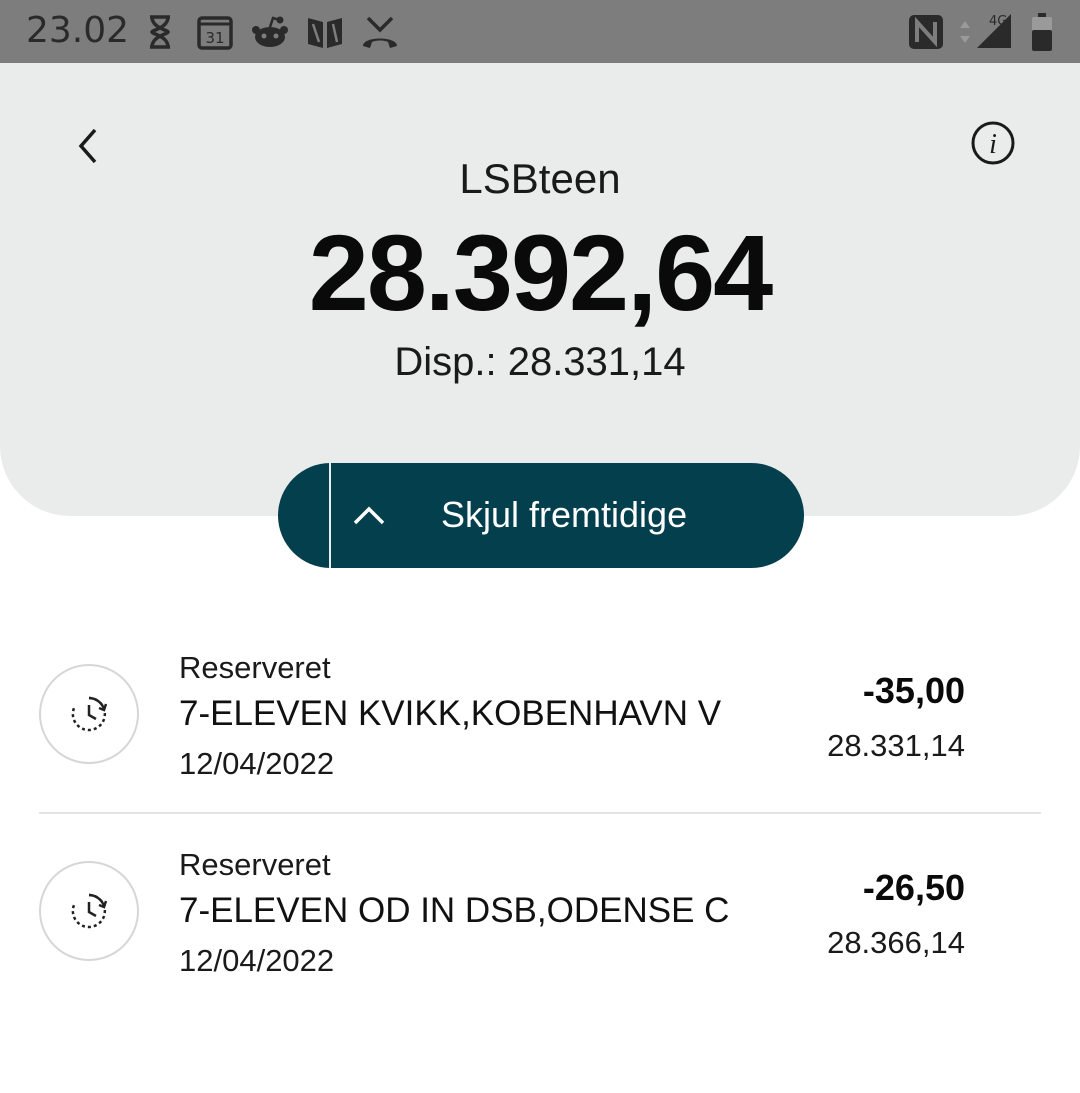 This screenshot has height=1093, width=1080. I want to click on hide-future-label: Skjul fremtidige, so click(564, 514).